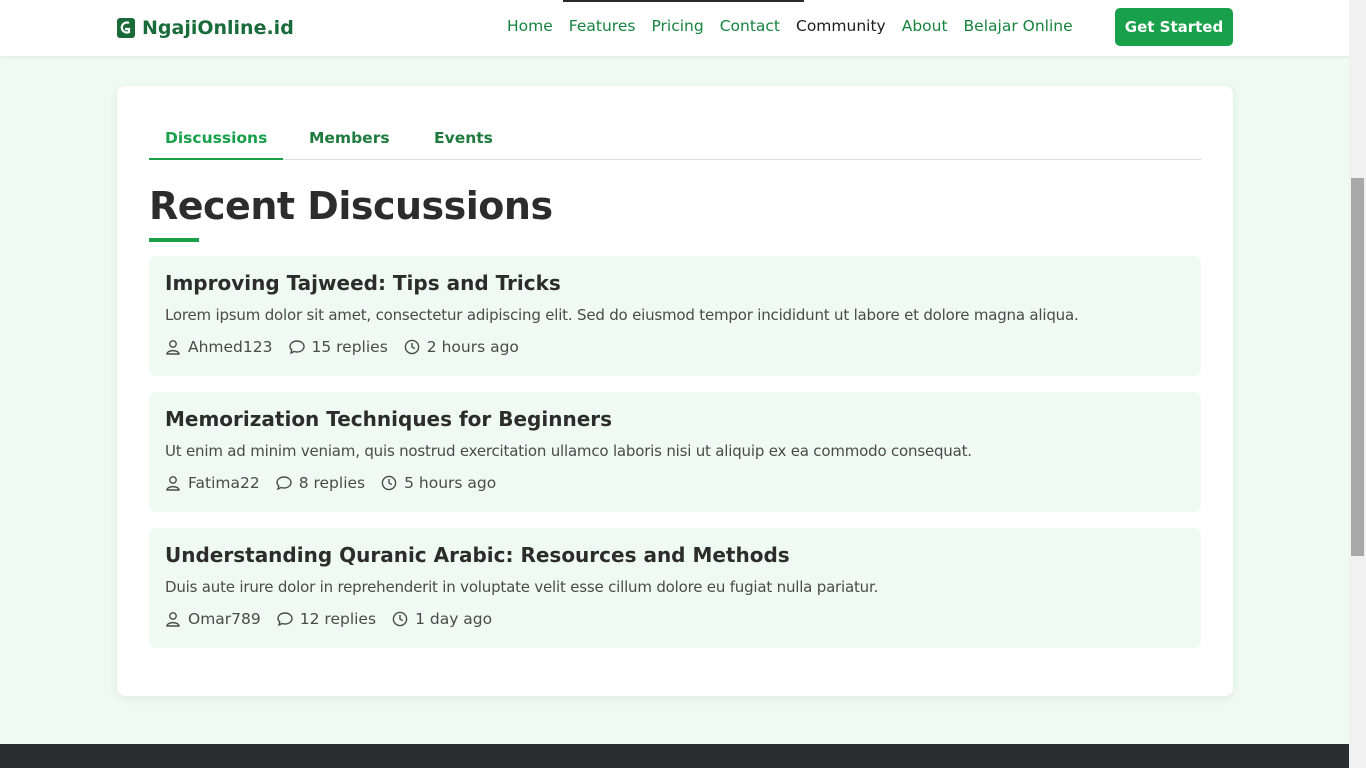 The width and height of the screenshot is (1366, 768). I want to click on discussion-time: 2 hours ago, so click(461, 347).